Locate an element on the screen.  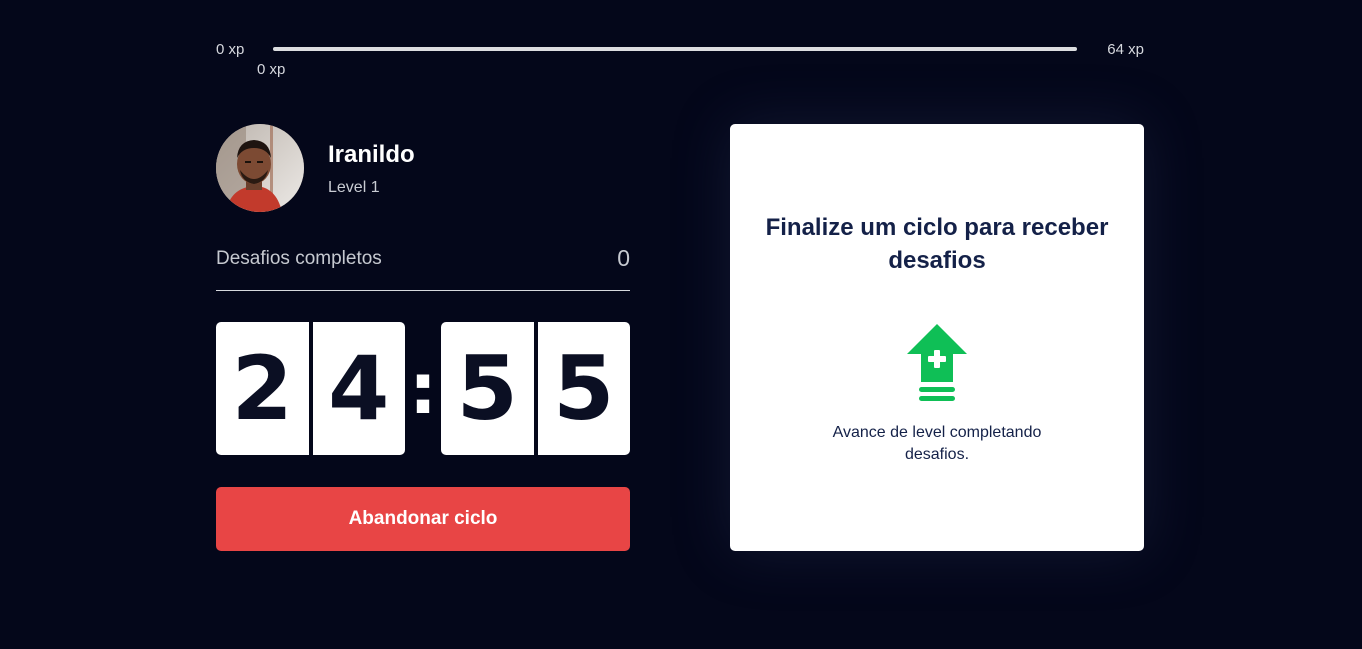
user-photo-icon is located at coordinates (260, 168).